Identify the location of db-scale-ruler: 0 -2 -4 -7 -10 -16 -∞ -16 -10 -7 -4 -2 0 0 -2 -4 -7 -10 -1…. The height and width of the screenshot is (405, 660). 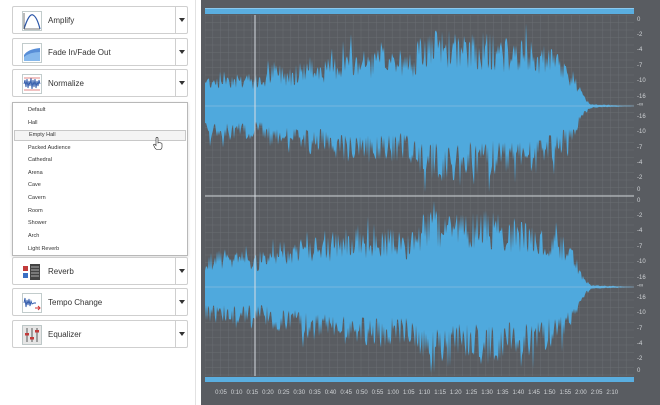
(647, 195).